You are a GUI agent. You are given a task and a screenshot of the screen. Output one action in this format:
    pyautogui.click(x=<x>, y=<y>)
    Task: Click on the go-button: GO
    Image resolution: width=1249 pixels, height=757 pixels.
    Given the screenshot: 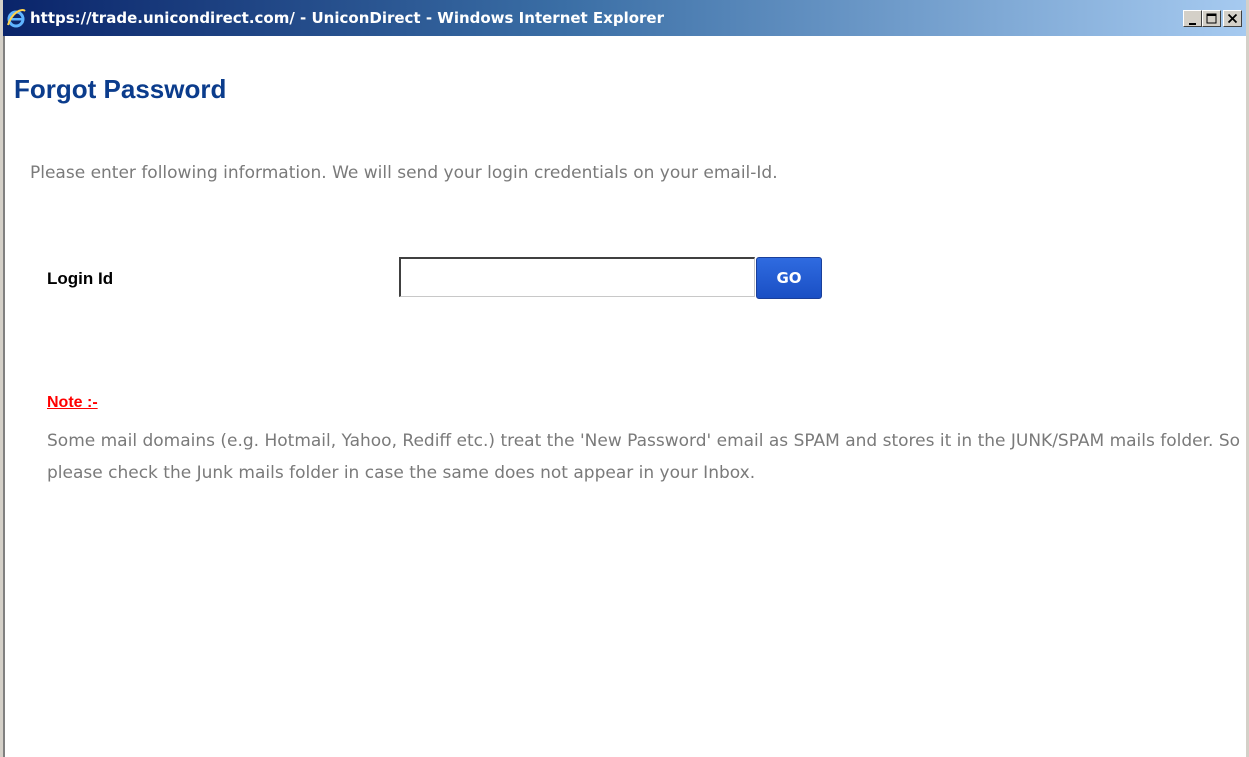 What is the action you would take?
    pyautogui.click(x=789, y=278)
    